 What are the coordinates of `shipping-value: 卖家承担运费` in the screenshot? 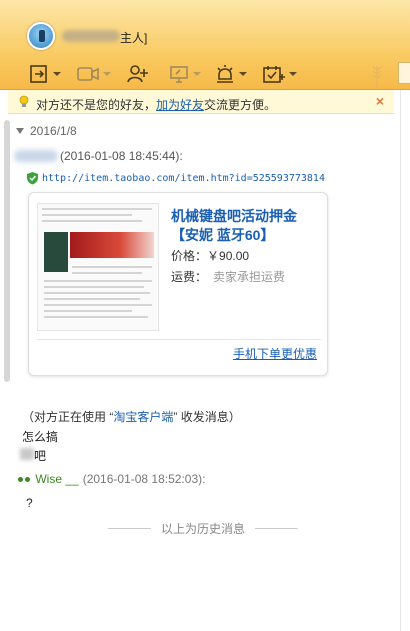 It's located at (249, 277).